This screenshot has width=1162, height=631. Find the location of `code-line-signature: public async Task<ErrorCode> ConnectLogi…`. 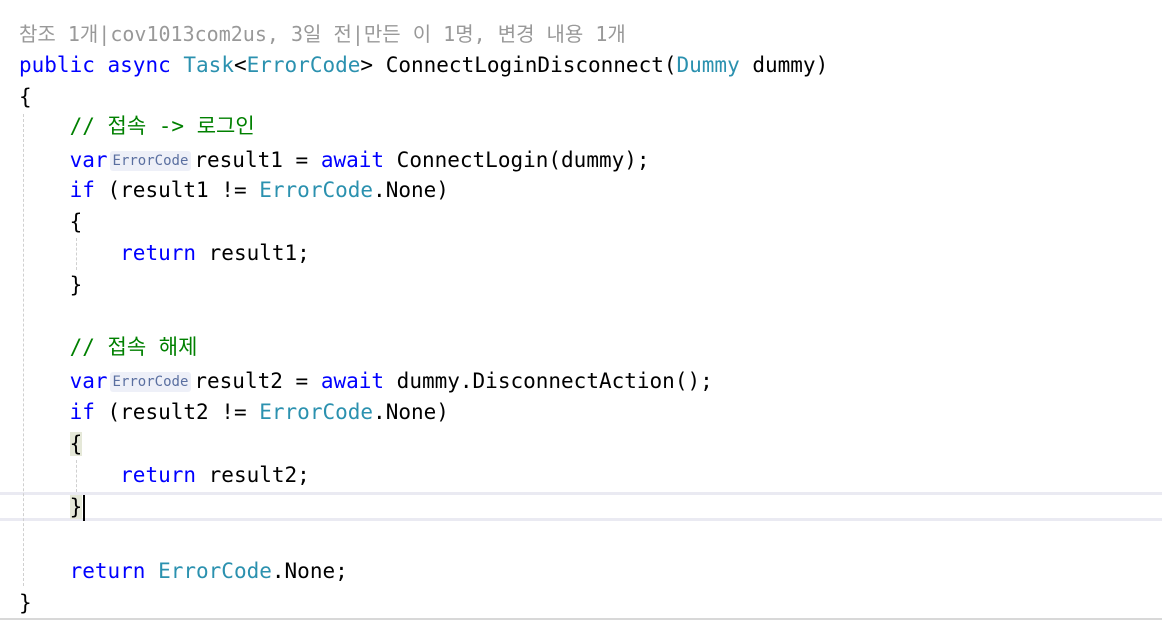

code-line-signature: public async Task<ErrorCode> ConnectLogi… is located at coordinates (423, 65).